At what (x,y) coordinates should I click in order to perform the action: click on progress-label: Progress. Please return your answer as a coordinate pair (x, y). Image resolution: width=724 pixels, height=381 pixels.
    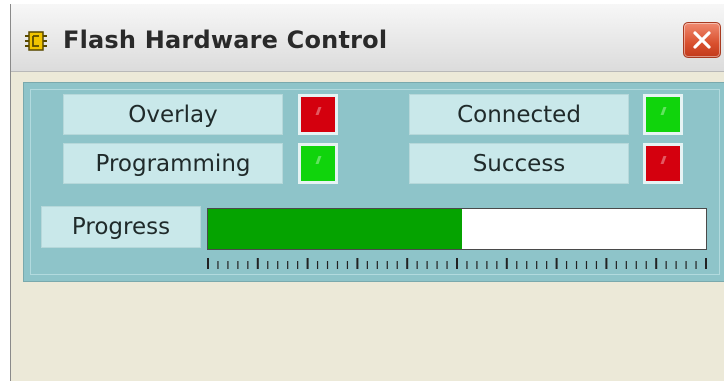
    Looking at the image, I should click on (121, 227).